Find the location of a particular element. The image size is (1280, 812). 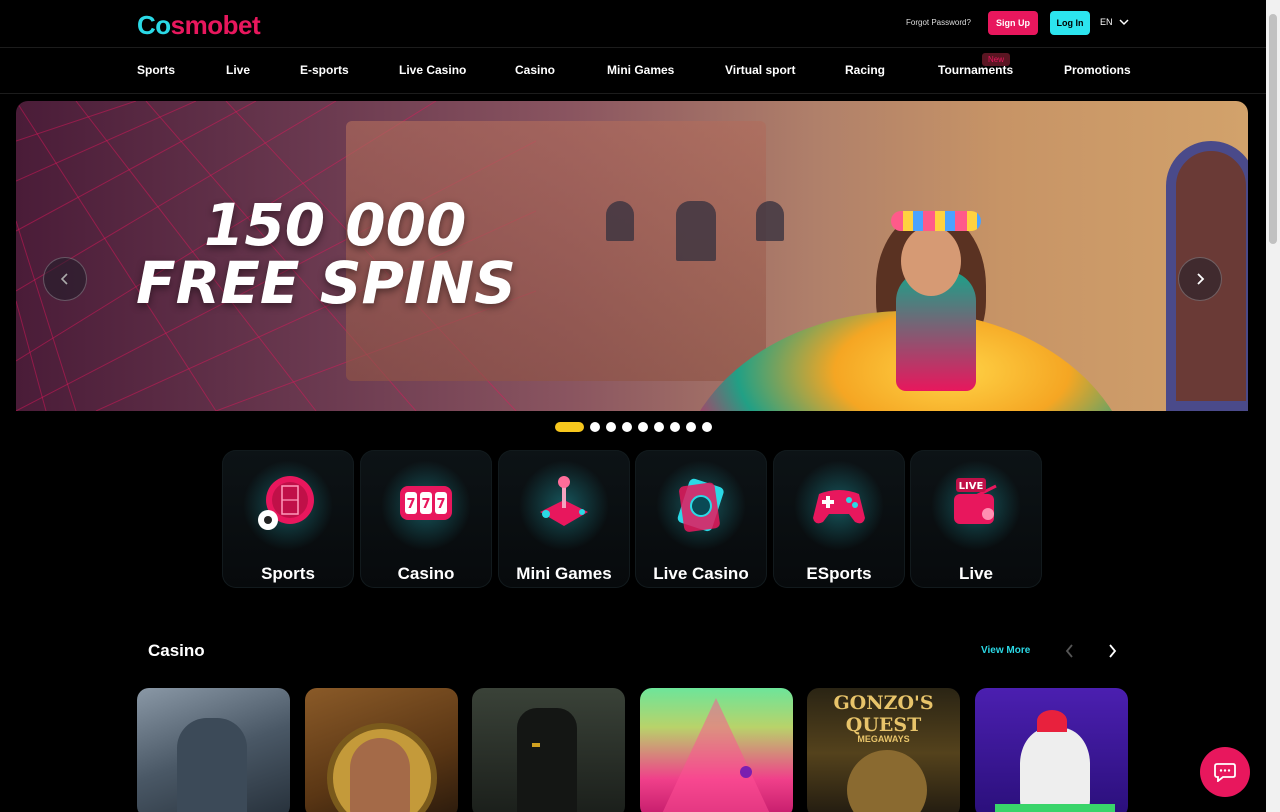

banner-next-button is located at coordinates (1200, 279).